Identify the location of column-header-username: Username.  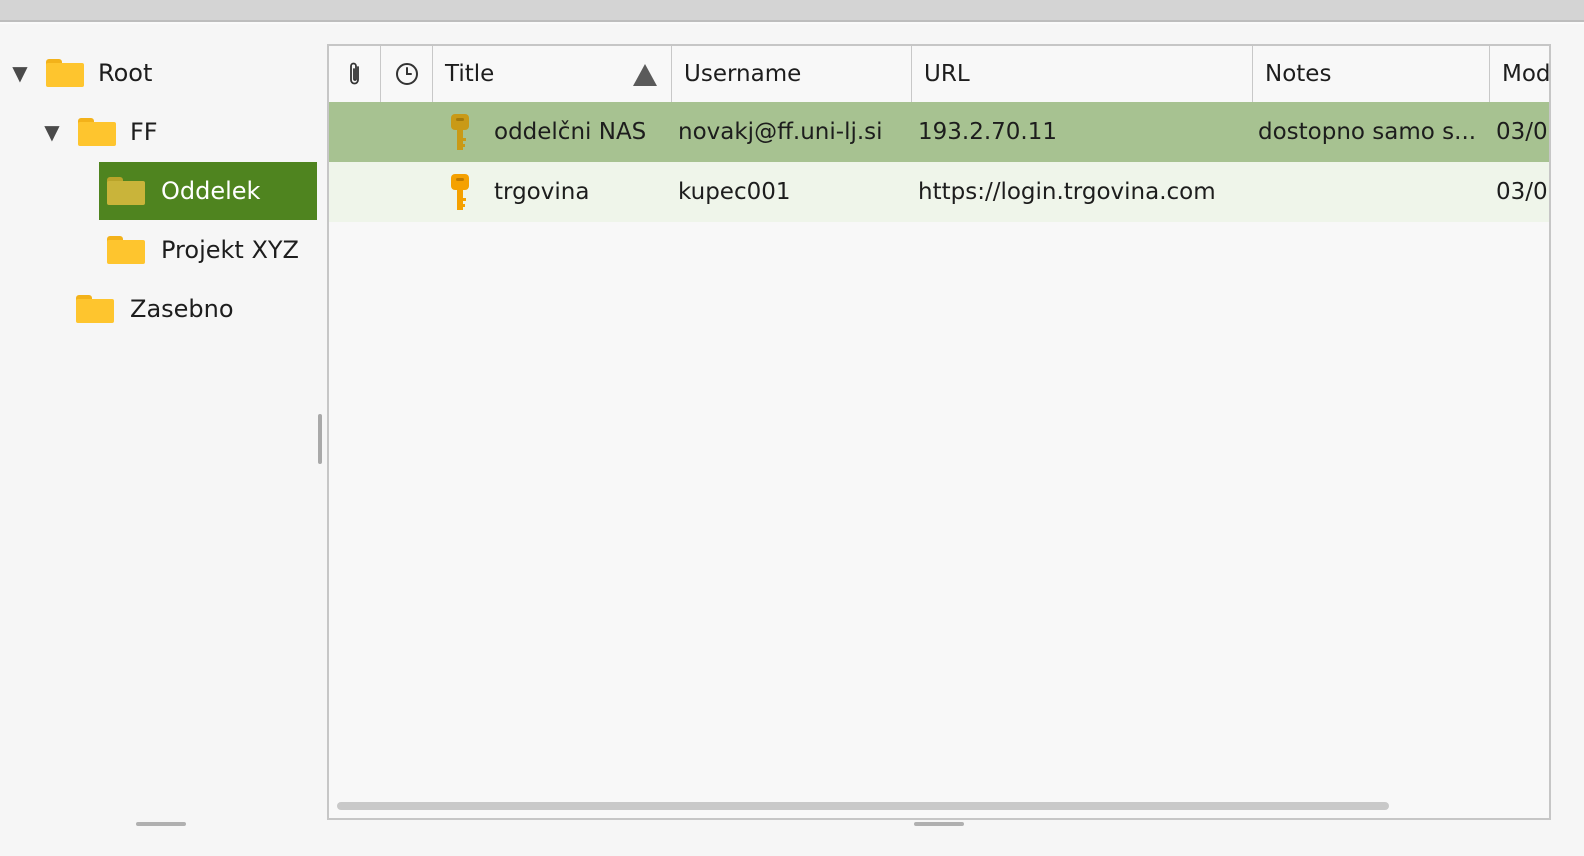
(792, 74).